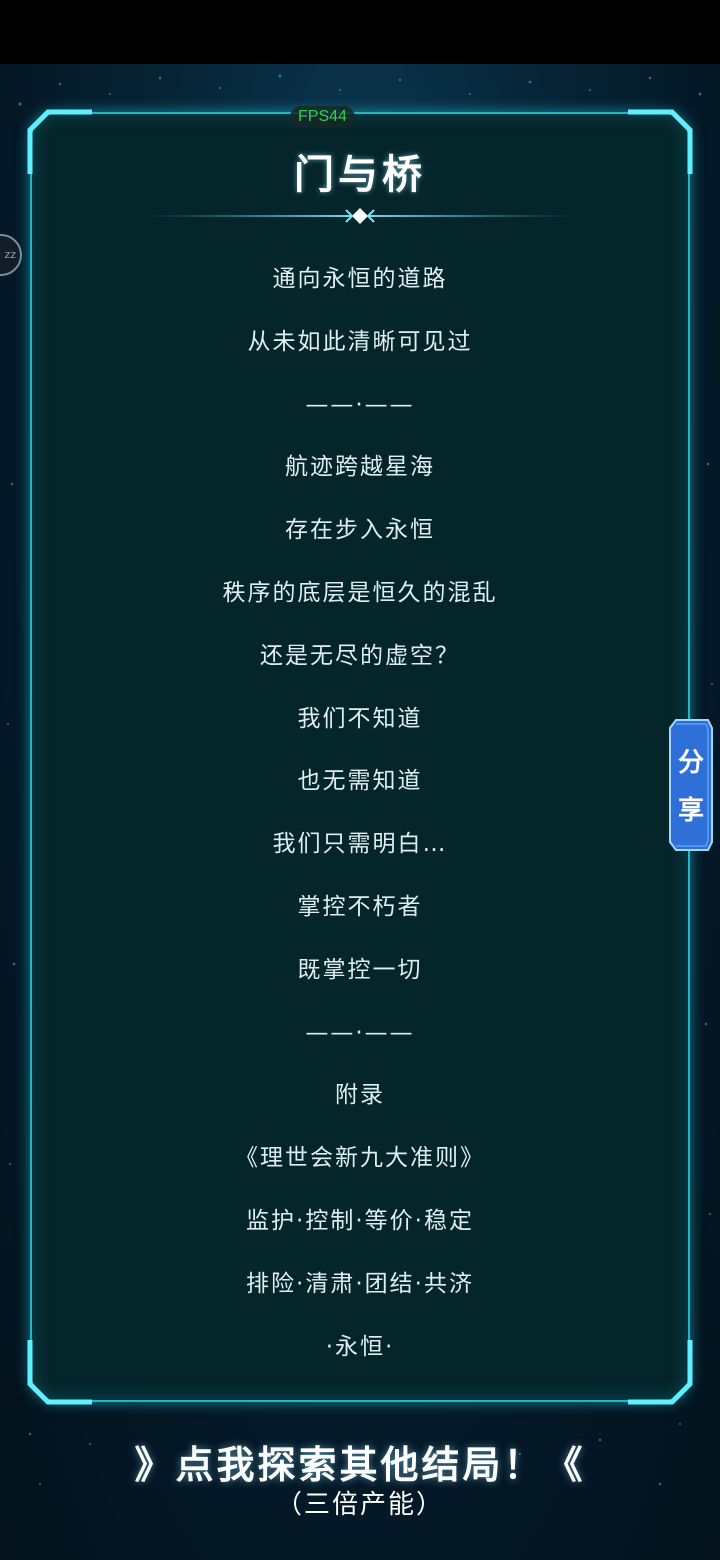  Describe the element at coordinates (359, 1505) in the screenshot. I see `explore-subtitle: （三倍产能）` at that location.